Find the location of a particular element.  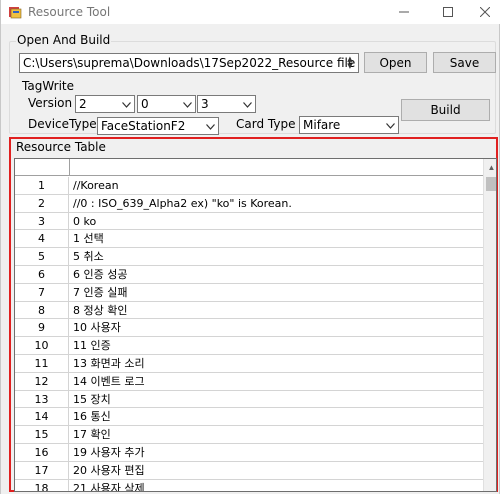

table-row: 12 14 이벤트 로그 is located at coordinates (249, 381).